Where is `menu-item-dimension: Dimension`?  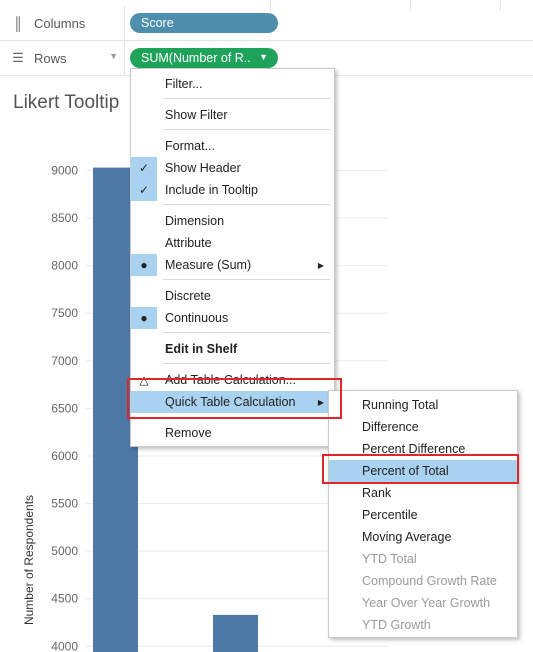
menu-item-dimension: Dimension is located at coordinates (232, 221).